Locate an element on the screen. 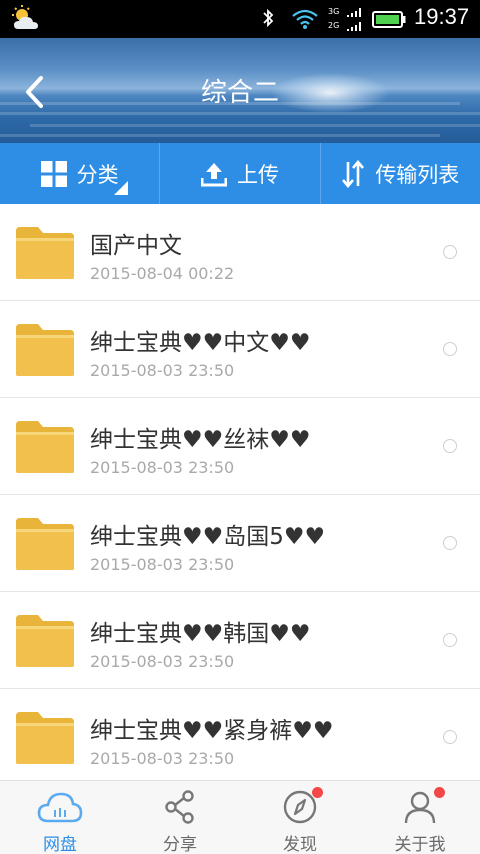 This screenshot has height=854, width=480. nav-label: 关于我 is located at coordinates (420, 844).